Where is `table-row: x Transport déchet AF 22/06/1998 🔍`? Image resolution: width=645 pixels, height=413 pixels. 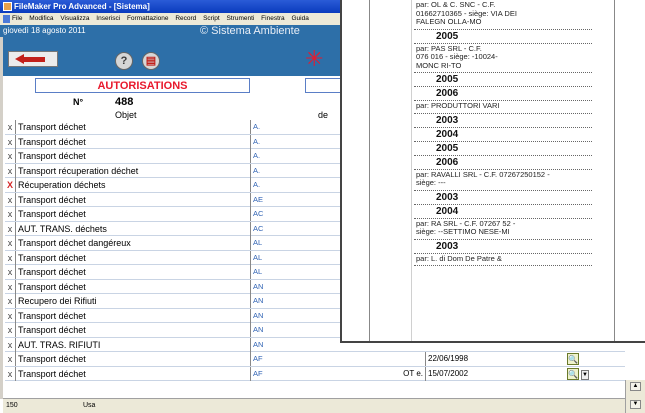 table-row: x Transport déchet AF 22/06/1998 🔍 is located at coordinates (315, 359).